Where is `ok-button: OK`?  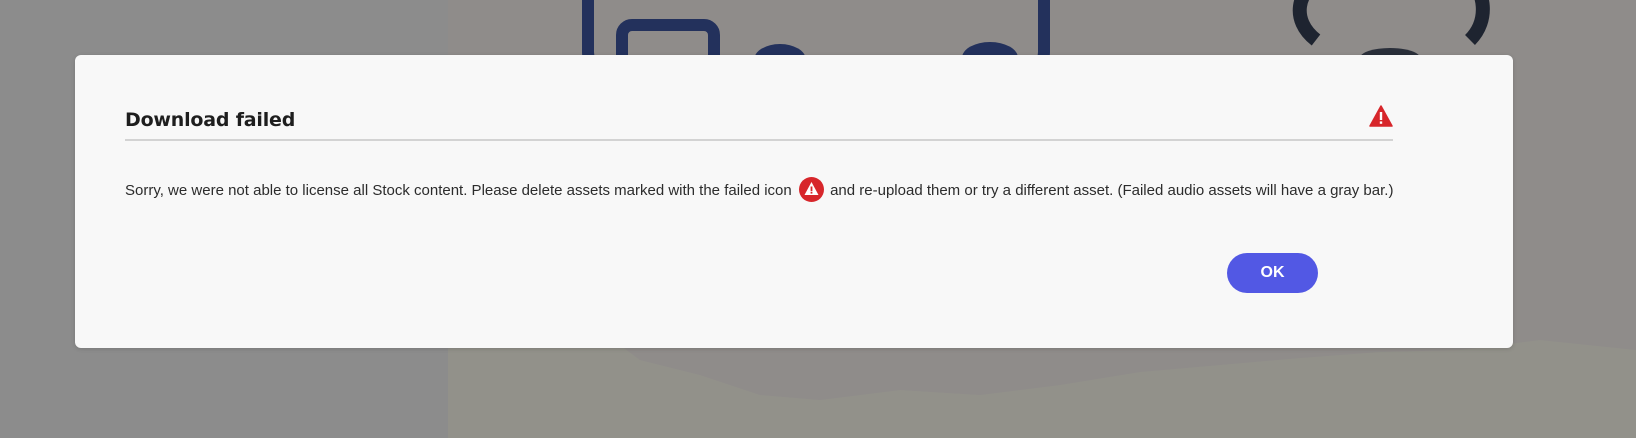 ok-button: OK is located at coordinates (1272, 273).